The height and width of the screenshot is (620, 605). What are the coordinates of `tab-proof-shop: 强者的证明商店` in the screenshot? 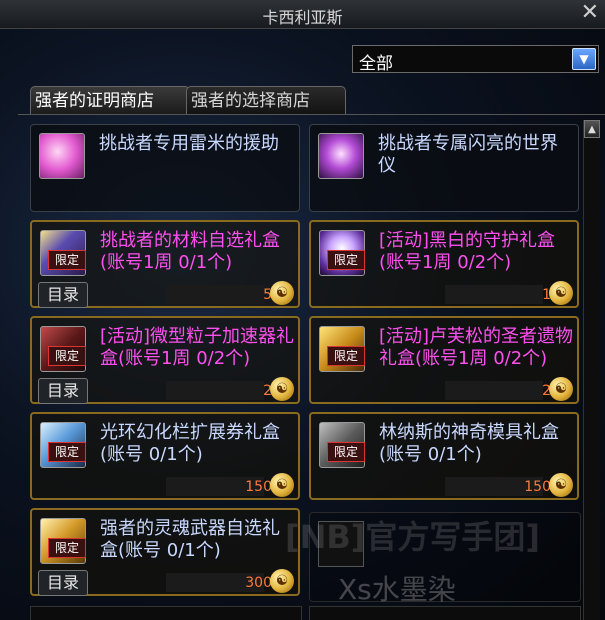 It's located at (110, 100).